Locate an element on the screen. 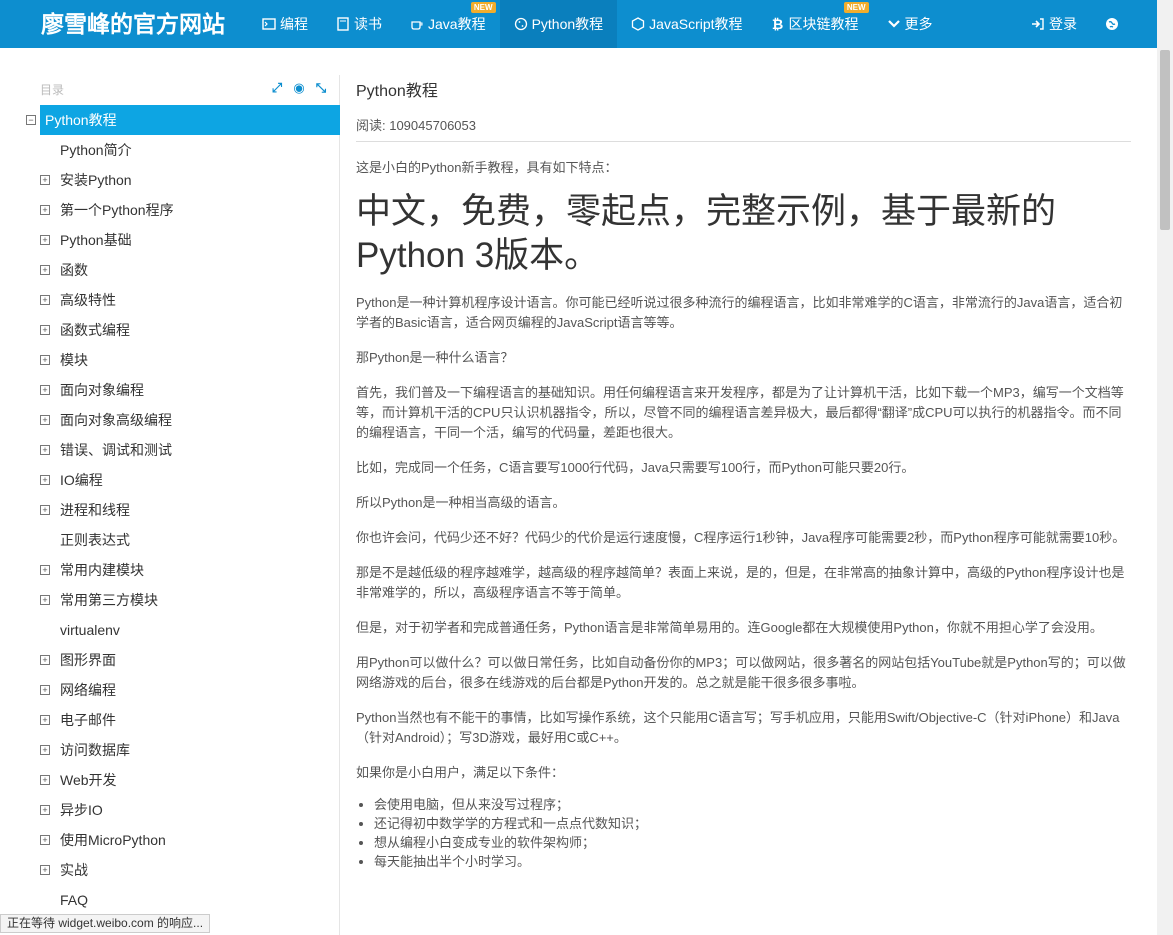  nav-label: 读书 is located at coordinates (368, 24).